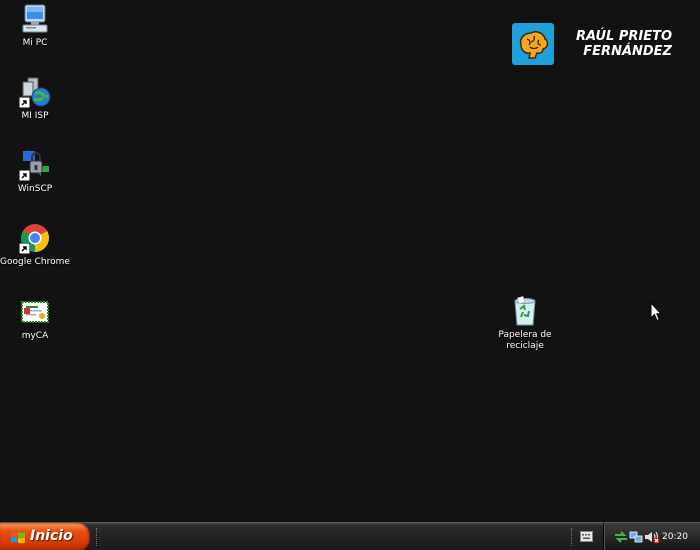 This screenshot has width=700, height=550. I want to click on brain-logo-icon, so click(533, 44).